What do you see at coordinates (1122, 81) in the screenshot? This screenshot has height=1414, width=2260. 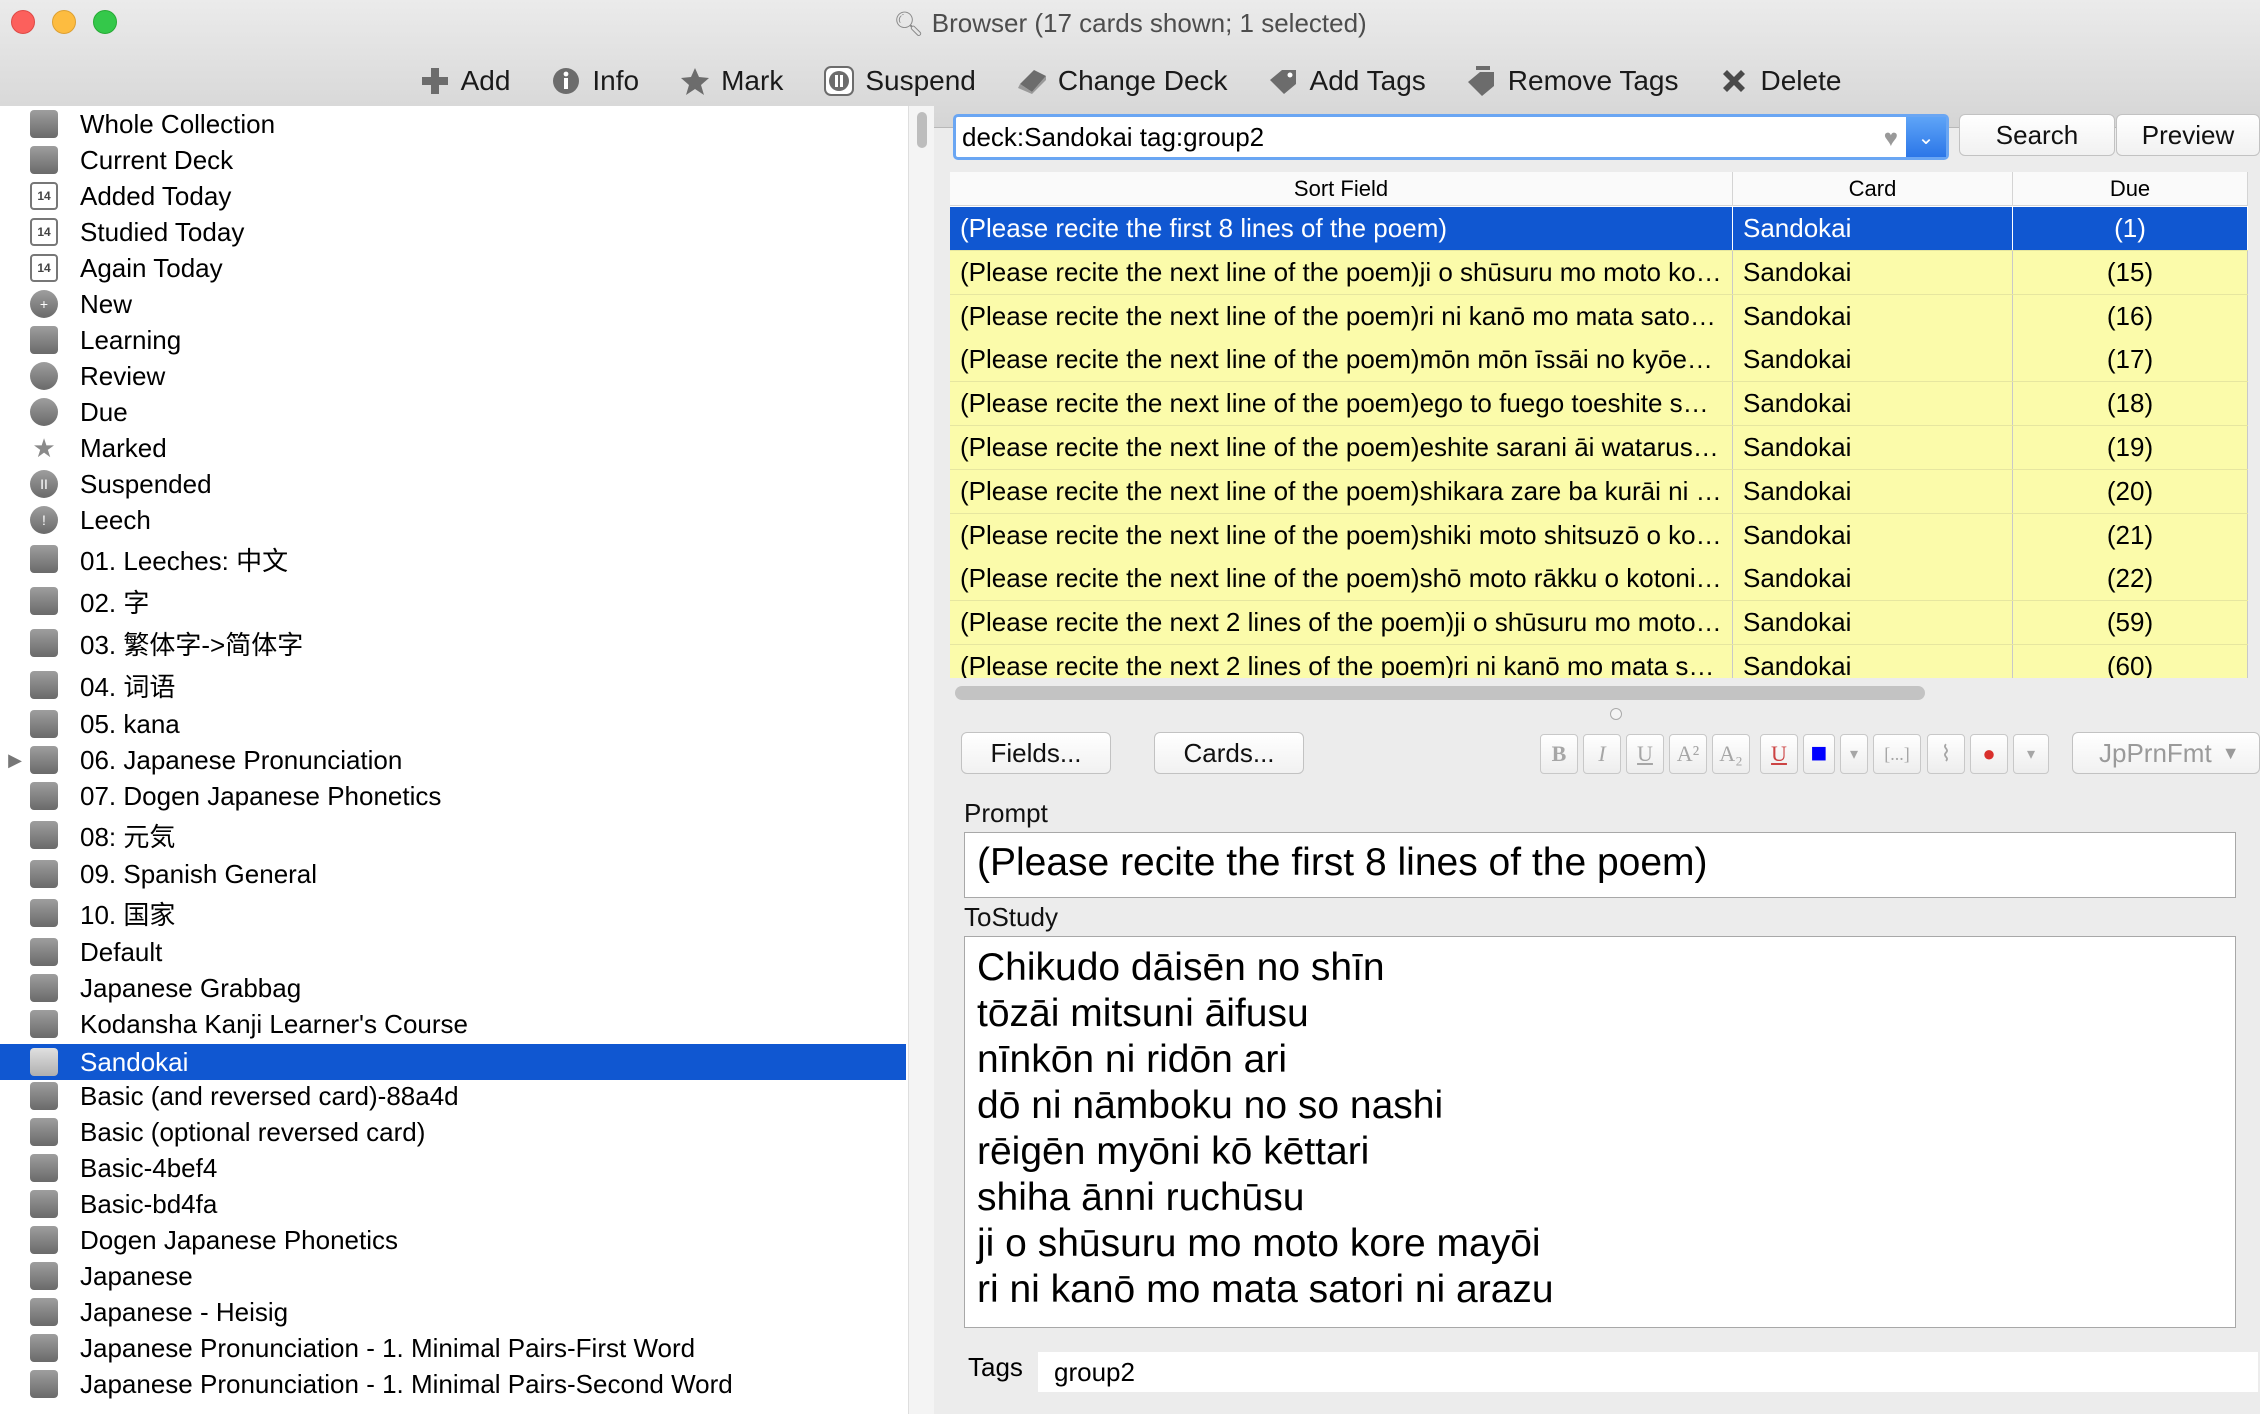 I see `change-deck-button: Change Deck` at bounding box center [1122, 81].